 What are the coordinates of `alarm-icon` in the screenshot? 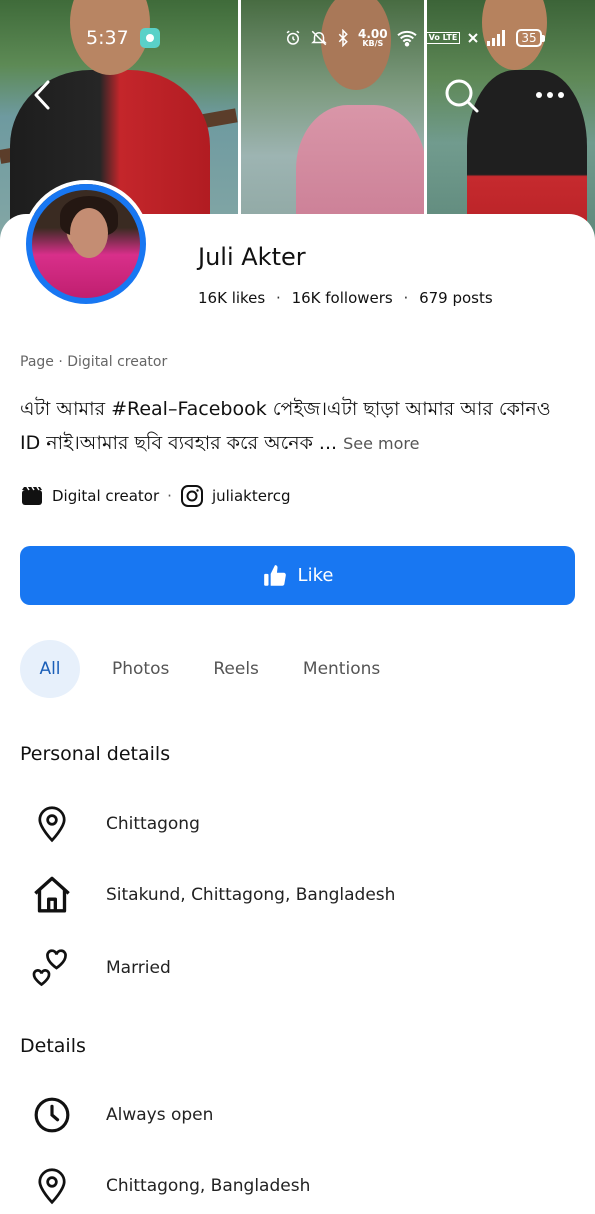 It's located at (293, 37).